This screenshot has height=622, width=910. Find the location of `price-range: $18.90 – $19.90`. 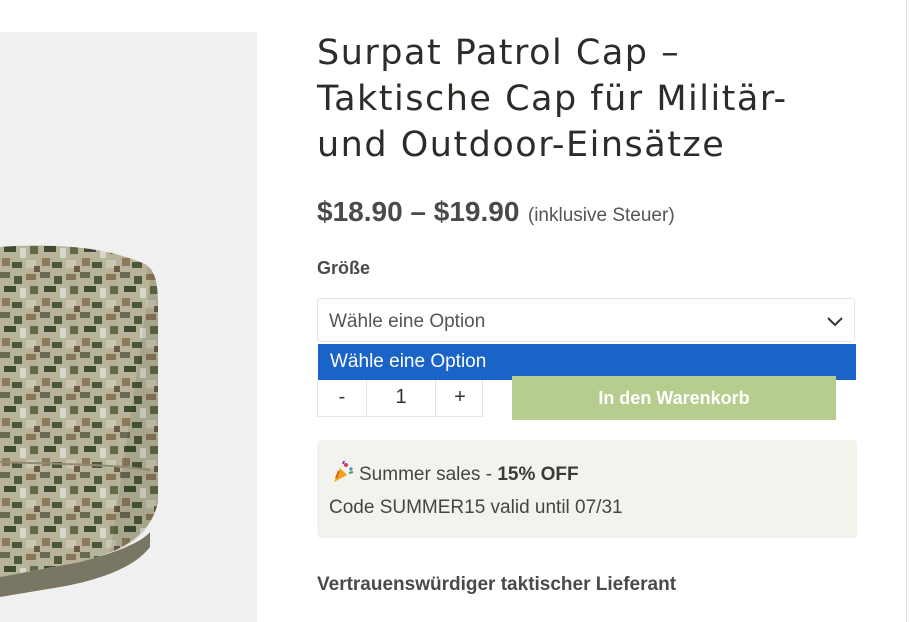

price-range: $18.90 – $19.90 is located at coordinates (418, 211).